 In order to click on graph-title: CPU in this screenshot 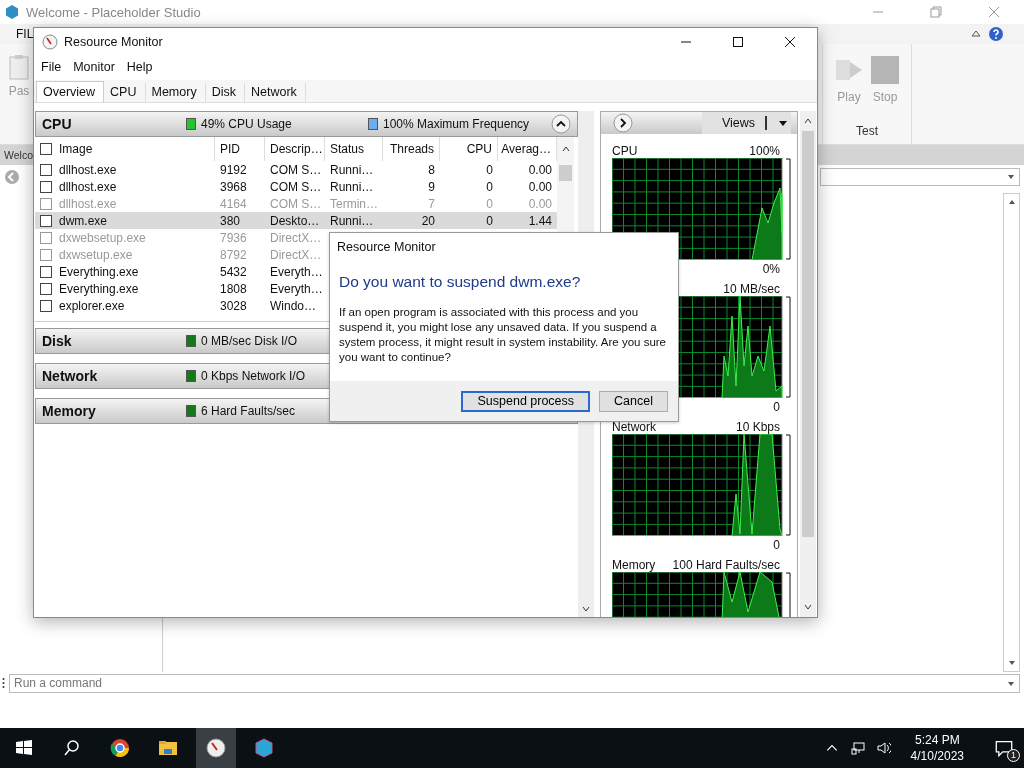, I will do `click(625, 151)`.